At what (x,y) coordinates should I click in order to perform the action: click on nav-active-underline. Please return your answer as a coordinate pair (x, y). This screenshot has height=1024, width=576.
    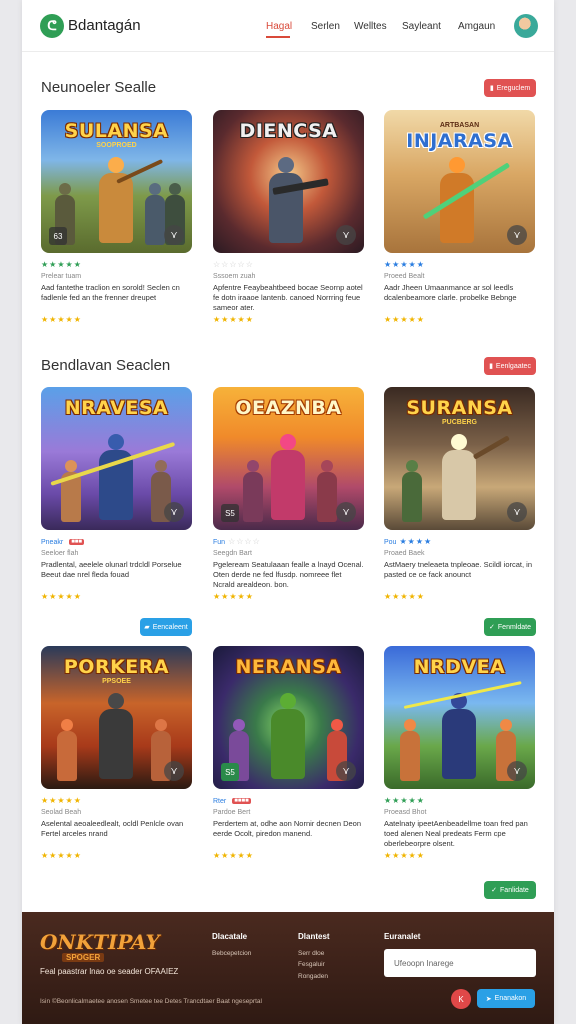
    Looking at the image, I should click on (278, 37).